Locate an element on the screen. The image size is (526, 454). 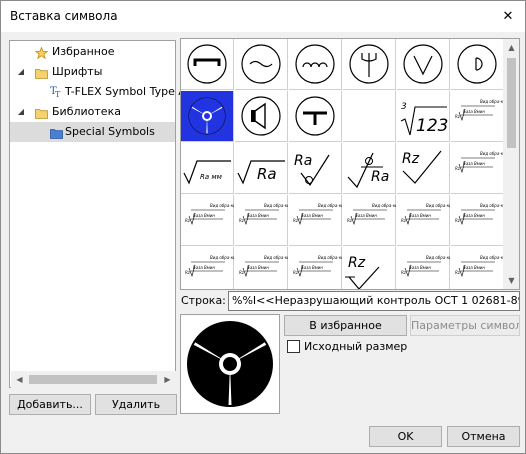
scroll-up-icon: ▲ is located at coordinates (511, 47).